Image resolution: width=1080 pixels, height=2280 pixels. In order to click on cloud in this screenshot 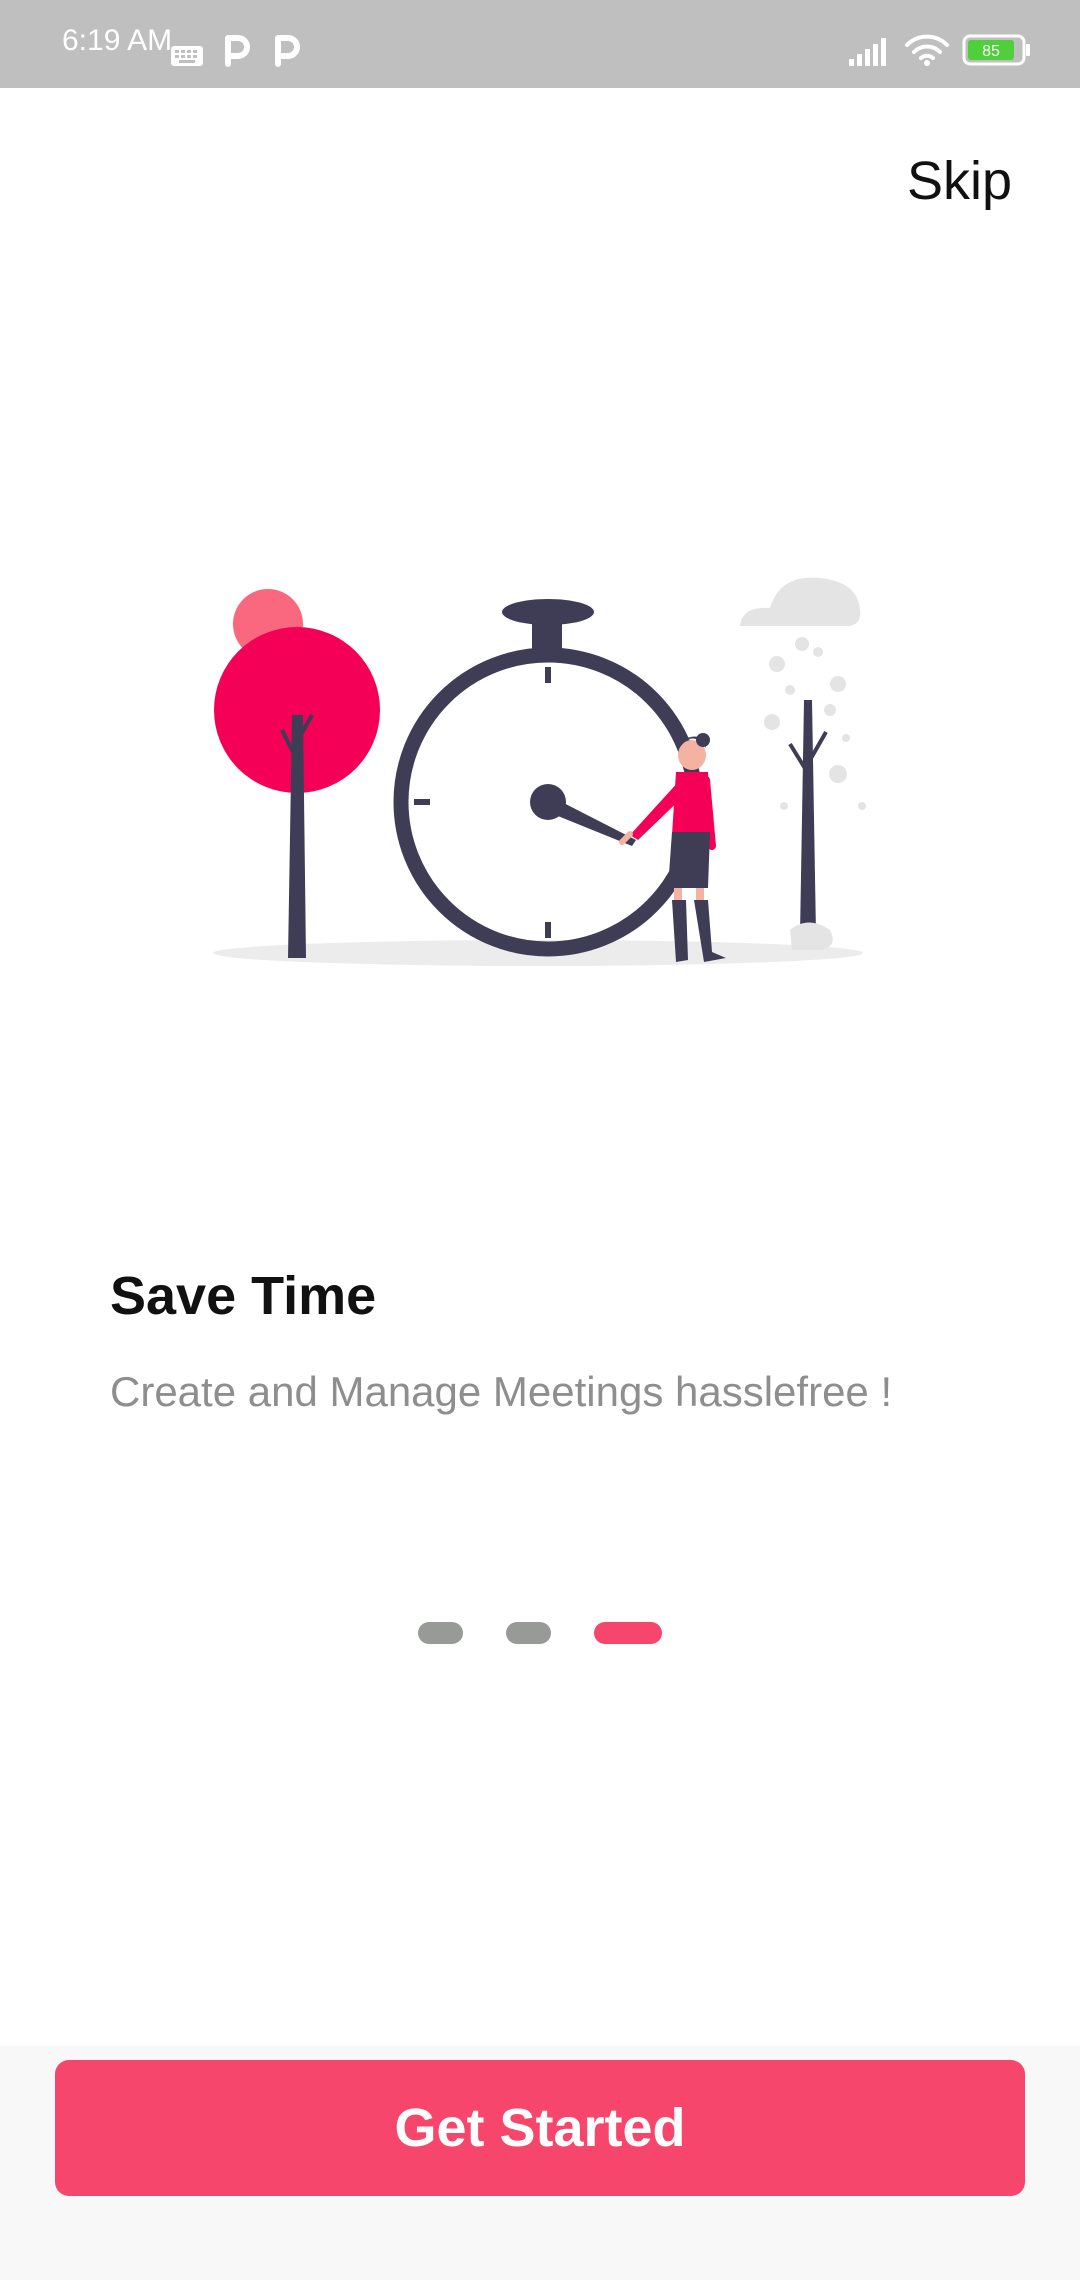, I will do `click(800, 601)`.